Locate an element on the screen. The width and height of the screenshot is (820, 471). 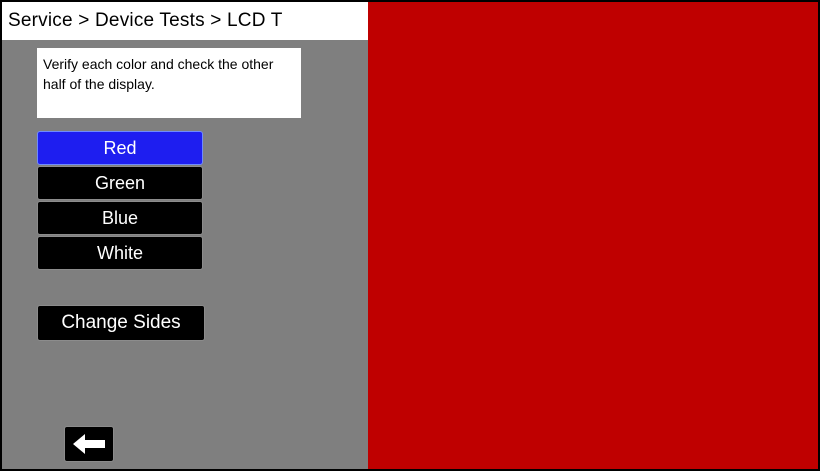
breadcrumb: Service > Device Tests > LCD T is located at coordinates (185, 21).